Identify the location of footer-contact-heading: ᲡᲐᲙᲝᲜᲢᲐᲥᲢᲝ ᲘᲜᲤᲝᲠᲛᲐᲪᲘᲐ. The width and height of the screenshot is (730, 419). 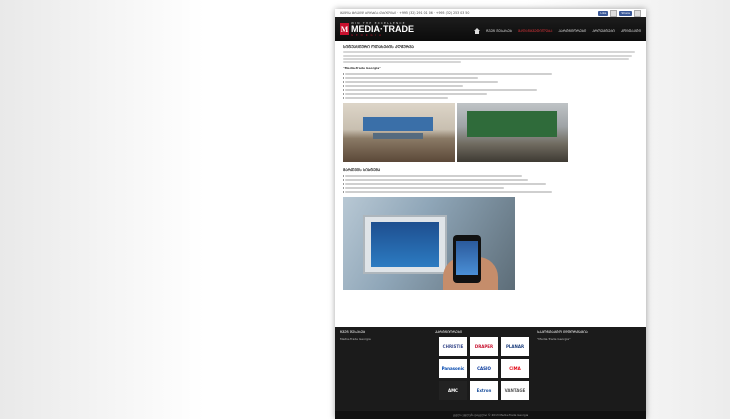
(562, 332).